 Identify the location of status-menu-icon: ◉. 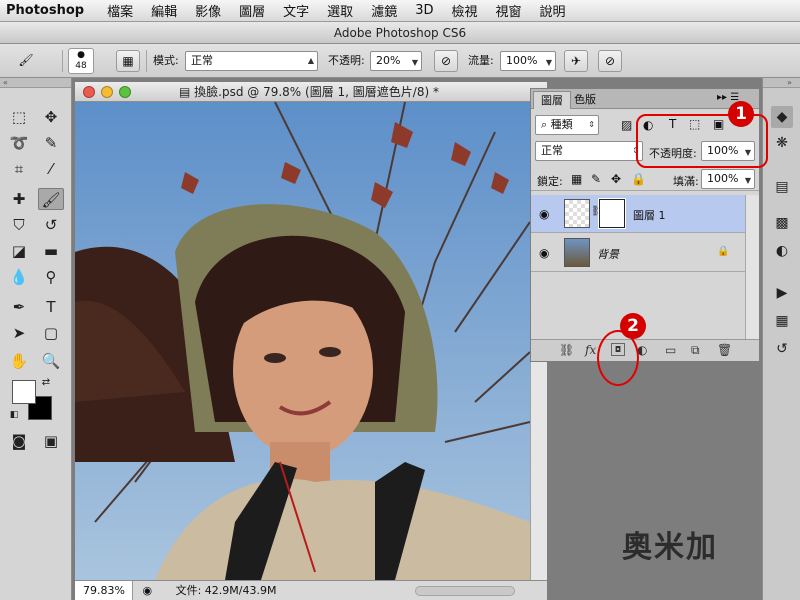
(145, 590).